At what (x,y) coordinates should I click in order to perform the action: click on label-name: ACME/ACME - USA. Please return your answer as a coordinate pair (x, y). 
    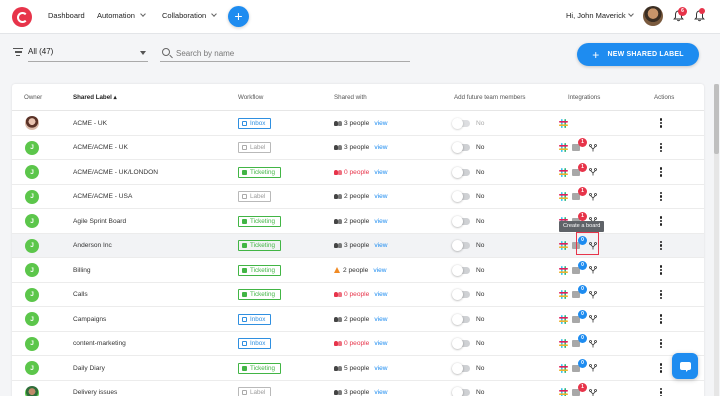
    Looking at the image, I should click on (102, 197).